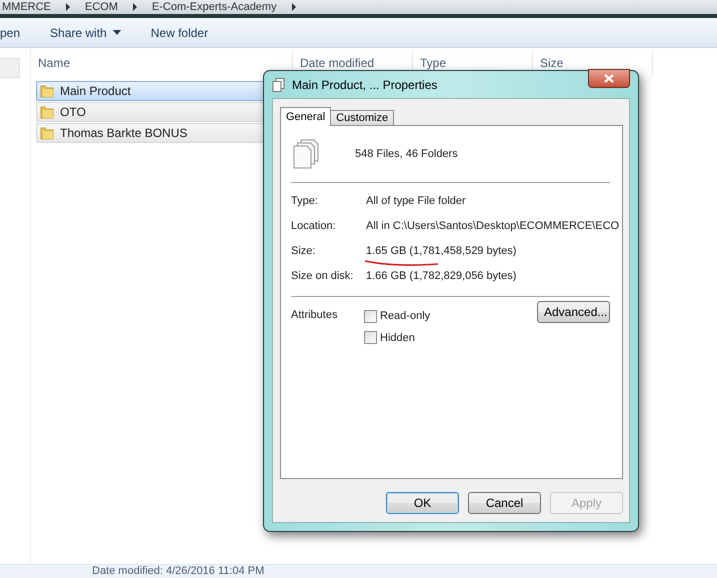 The height and width of the screenshot is (578, 717). What do you see at coordinates (358, 571) in the screenshot?
I see `status-bar: Date modified: 4/26/2016 11:04 PM` at bounding box center [358, 571].